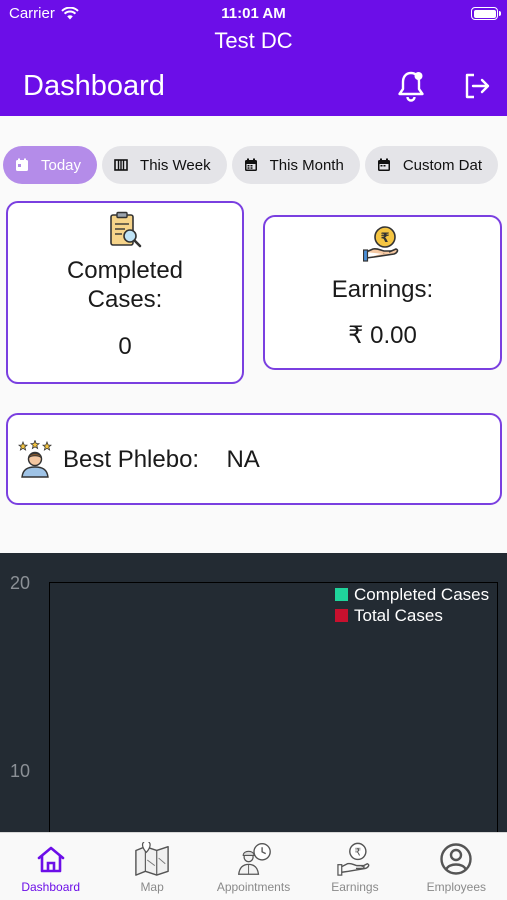 The height and width of the screenshot is (900, 507). Describe the element at coordinates (131, 459) in the screenshot. I see `best-phlebo-label: Best Phlebo:` at that location.